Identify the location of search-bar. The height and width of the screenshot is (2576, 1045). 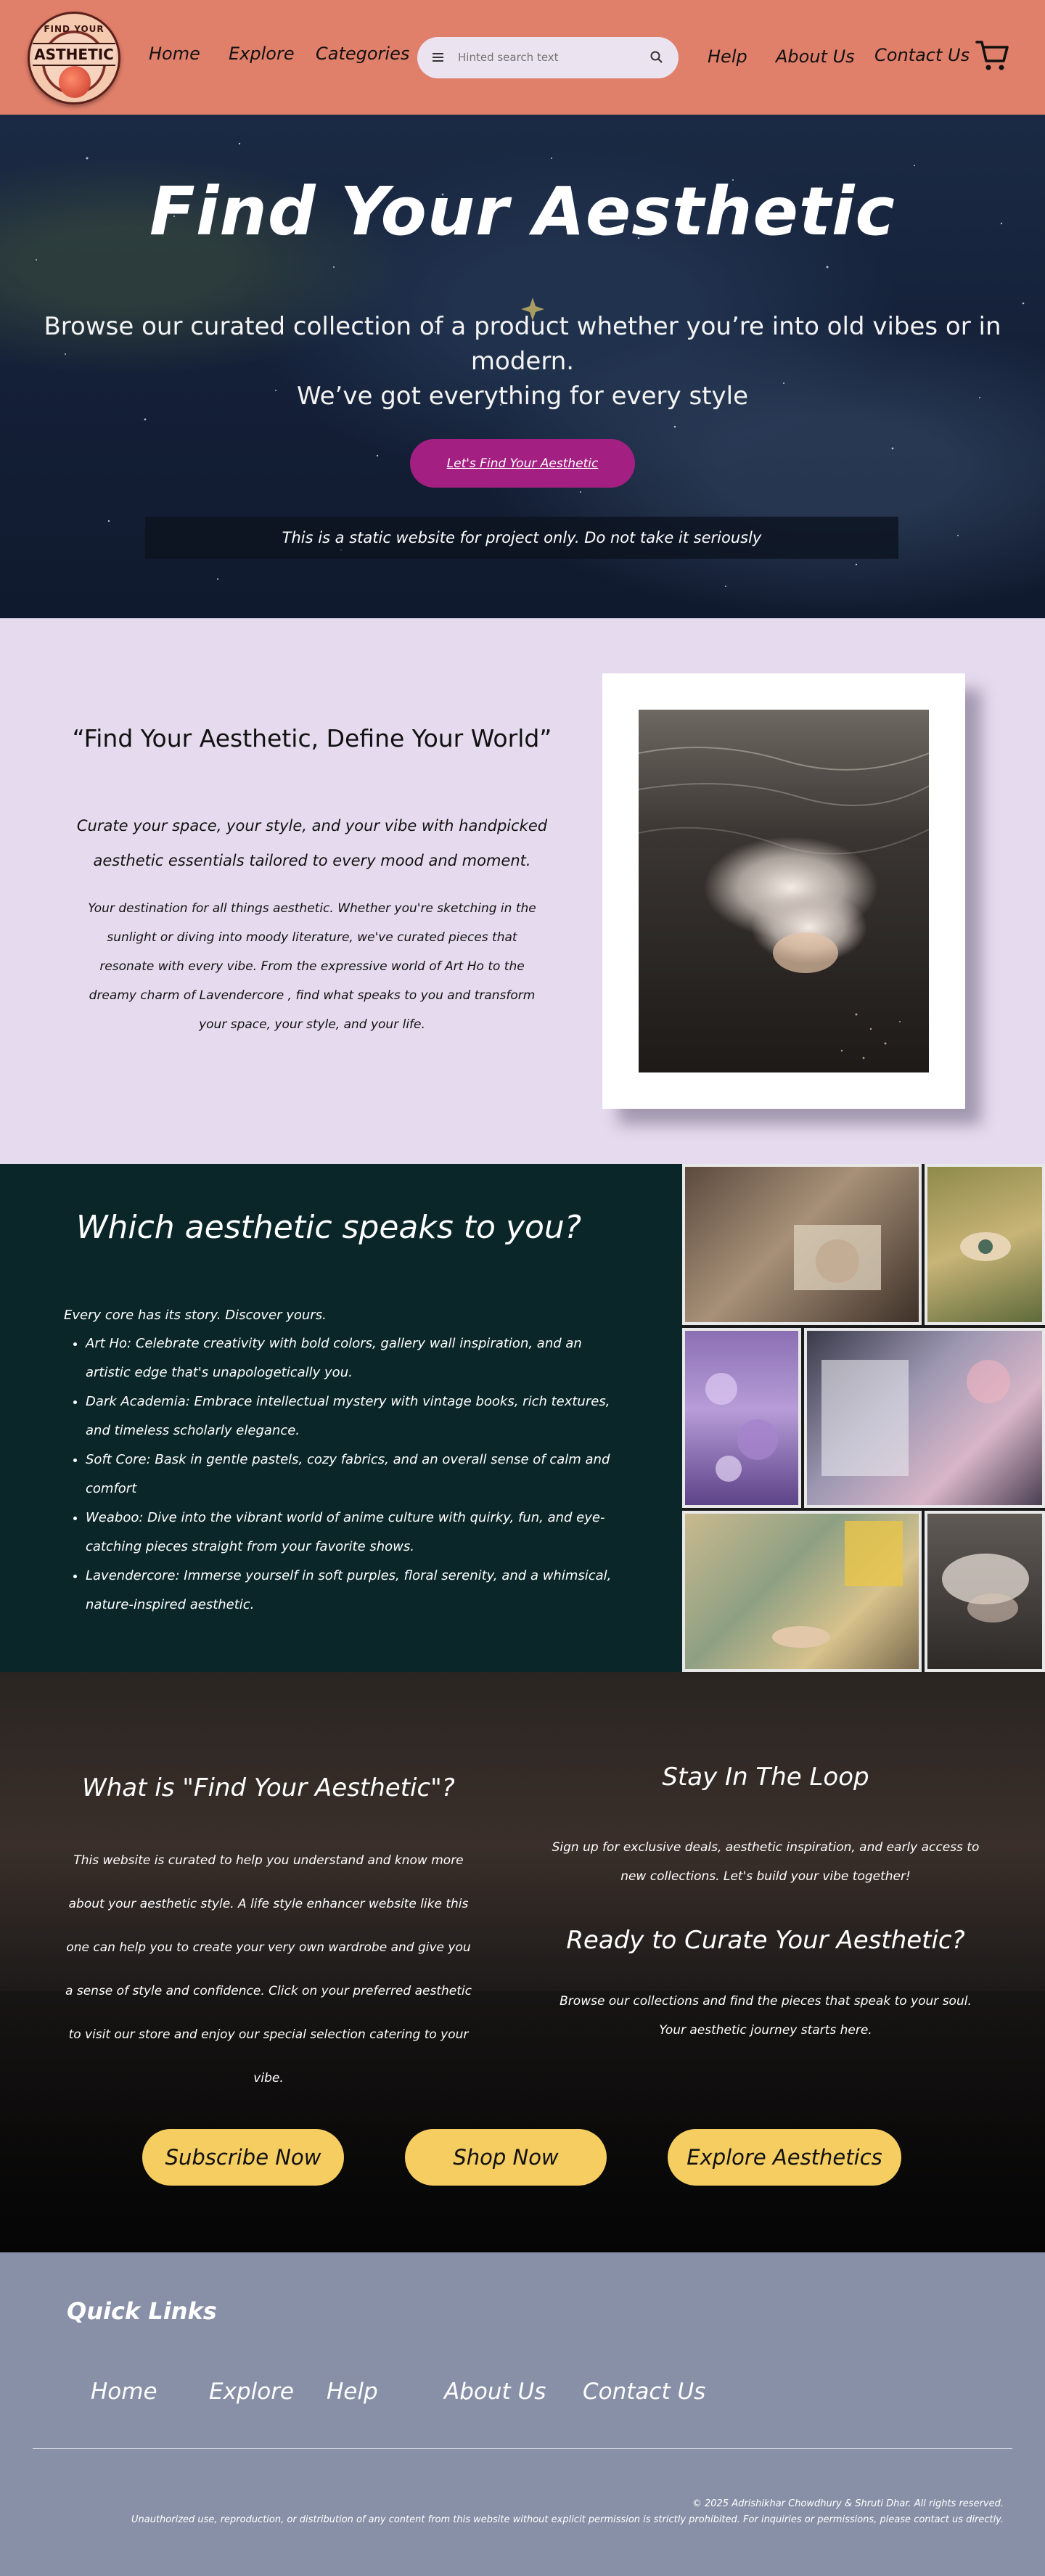
(548, 57).